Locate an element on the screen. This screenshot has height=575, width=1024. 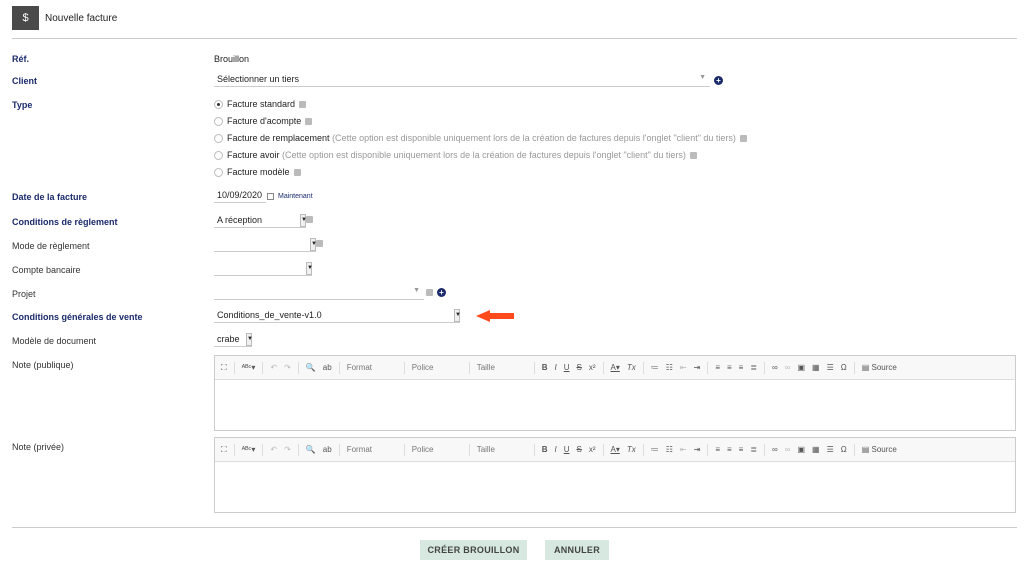
payment-mode-select: ▼ is located at coordinates (265, 244).